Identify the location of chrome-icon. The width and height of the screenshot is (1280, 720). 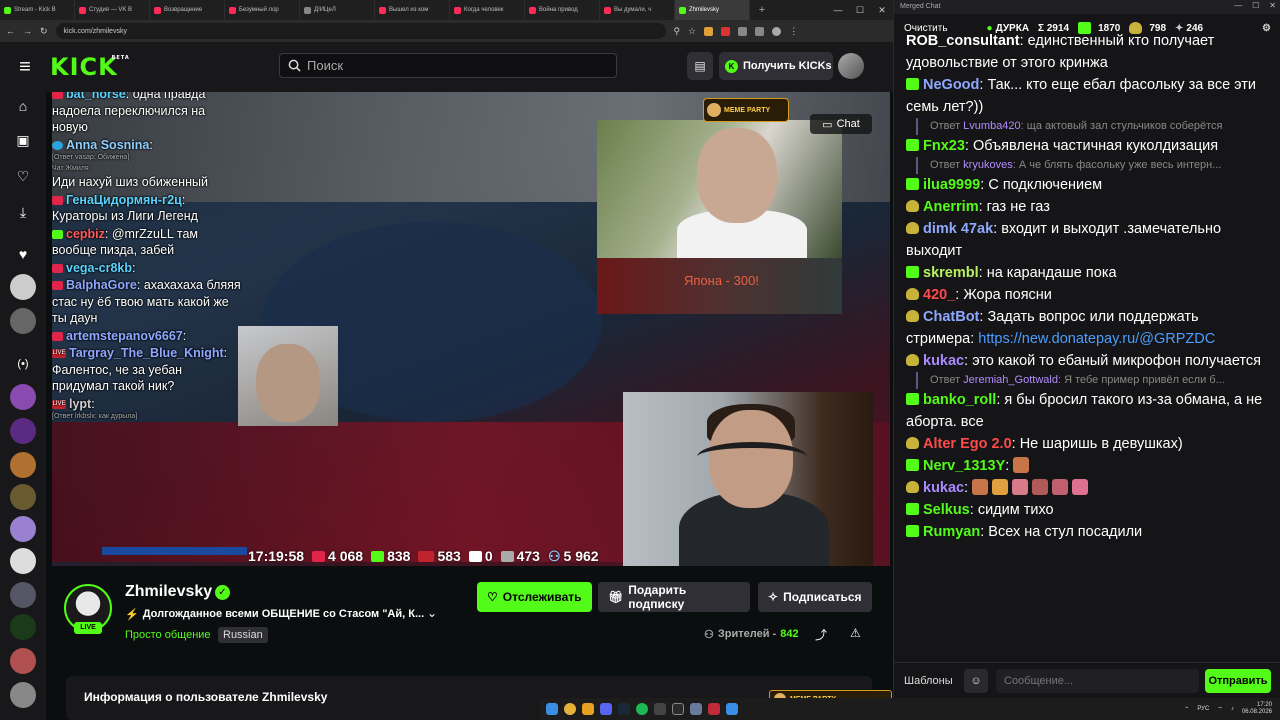
(570, 709).